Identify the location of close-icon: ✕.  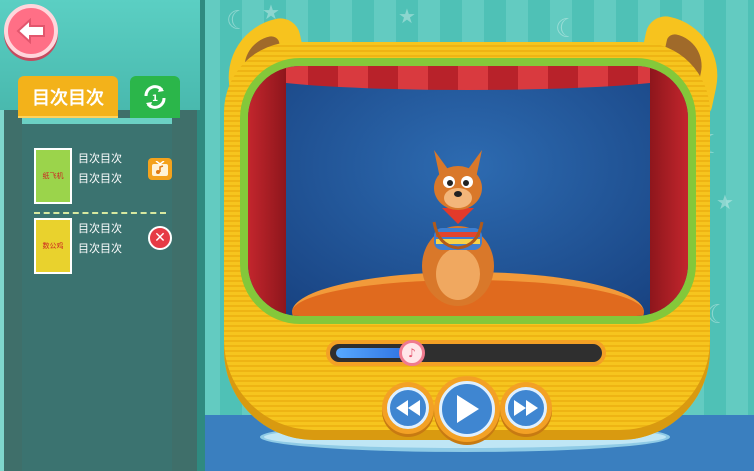
(160, 238).